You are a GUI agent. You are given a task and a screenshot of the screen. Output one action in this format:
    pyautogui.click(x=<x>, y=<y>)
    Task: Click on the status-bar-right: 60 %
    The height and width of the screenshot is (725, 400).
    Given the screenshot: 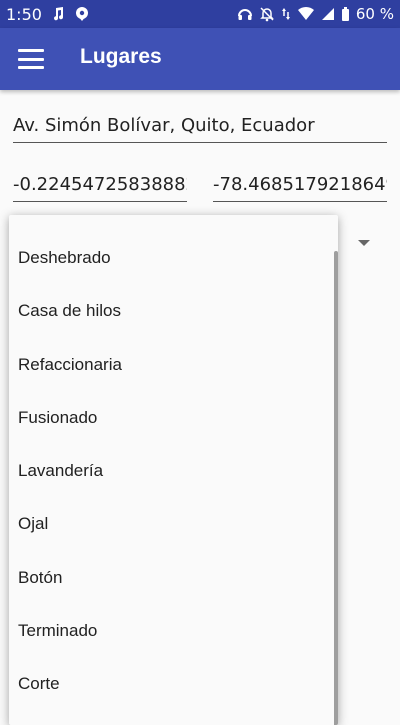 What is the action you would take?
    pyautogui.click(x=315, y=14)
    